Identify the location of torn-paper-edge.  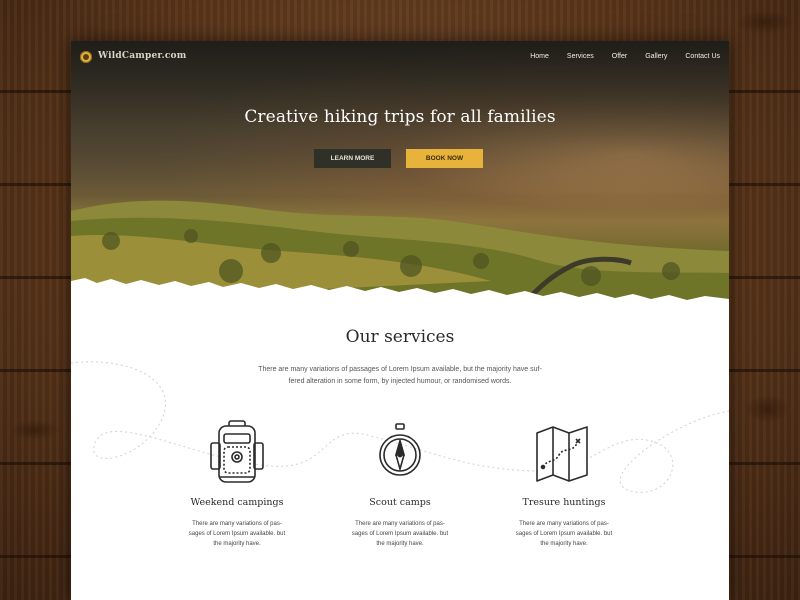
(400, 293).